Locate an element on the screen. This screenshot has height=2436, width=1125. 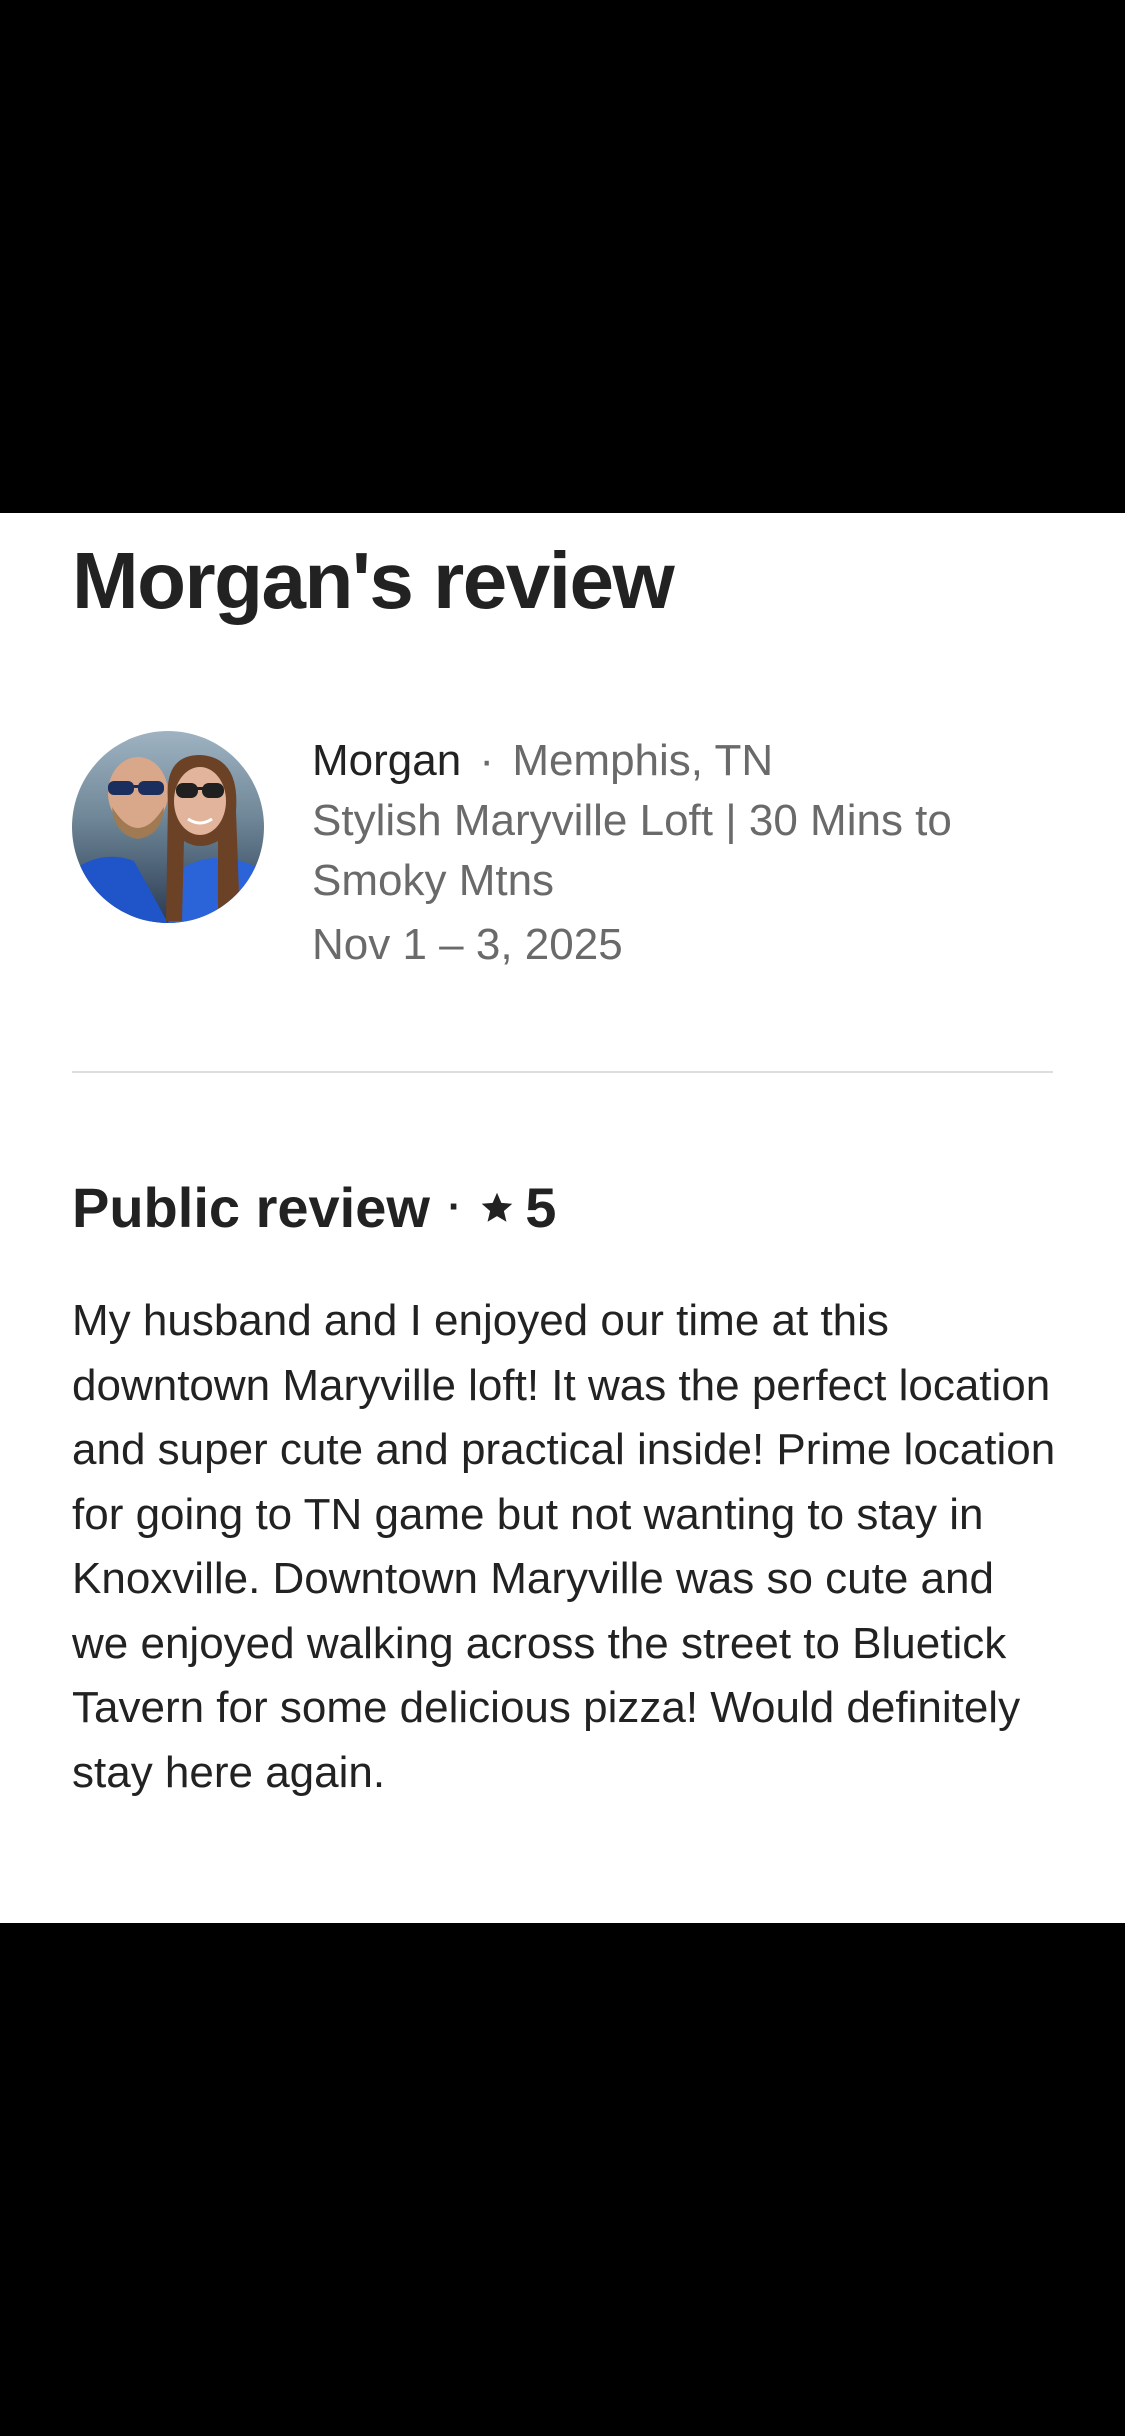
stay-dates: Nov 1 – 3, 2025 is located at coordinates (467, 944).